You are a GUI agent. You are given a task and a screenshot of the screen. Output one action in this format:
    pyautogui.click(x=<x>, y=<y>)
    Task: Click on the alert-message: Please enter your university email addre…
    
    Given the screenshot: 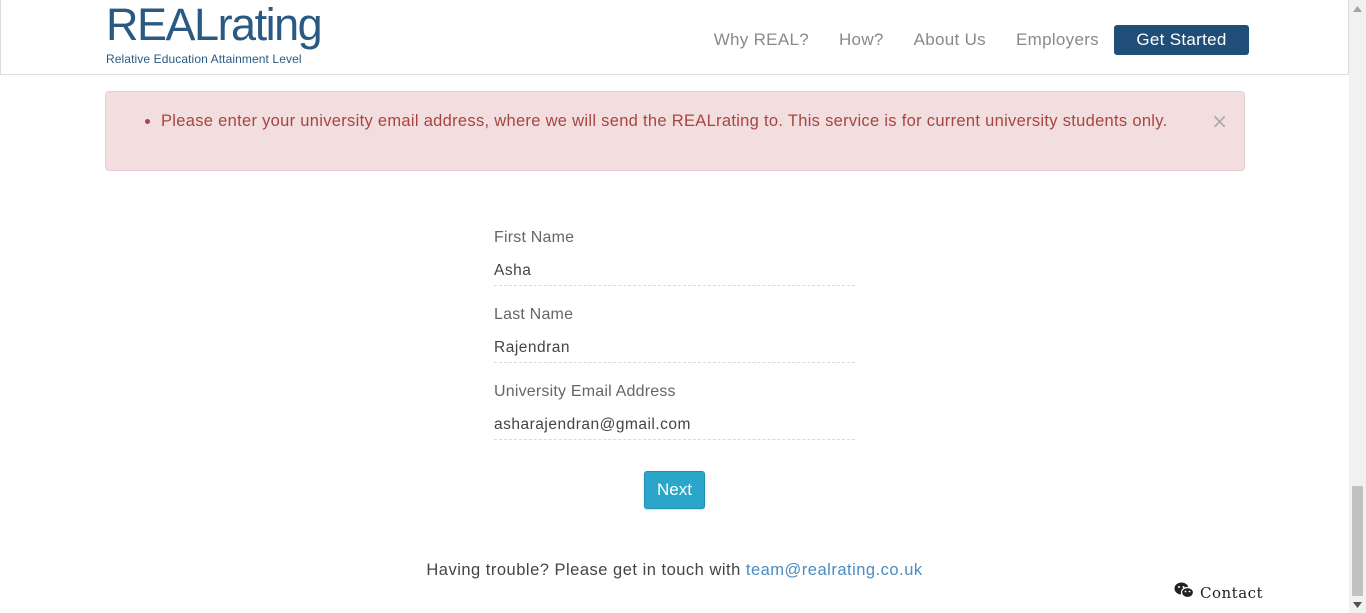 What is the action you would take?
    pyautogui.click(x=676, y=121)
    